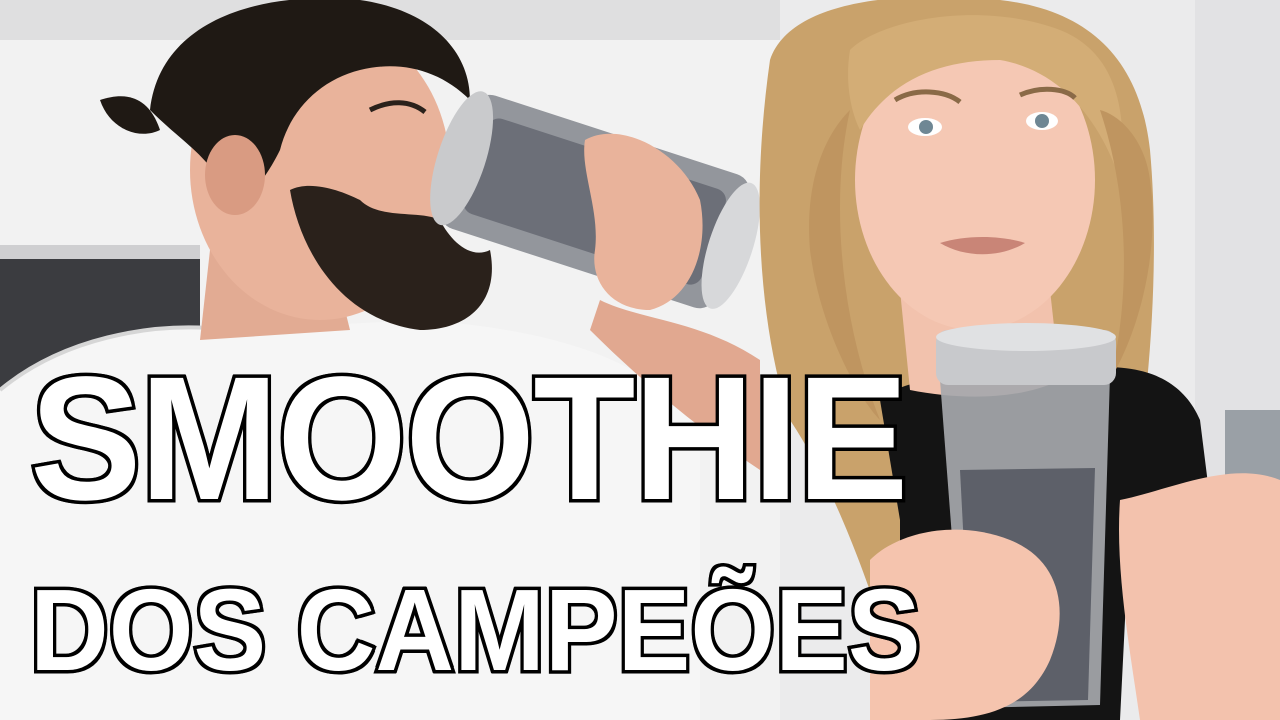 The width and height of the screenshot is (1280, 720). What do you see at coordinates (475, 630) in the screenshot?
I see `title-line-dos-campeoes: DOS CAMPEÕES` at bounding box center [475, 630].